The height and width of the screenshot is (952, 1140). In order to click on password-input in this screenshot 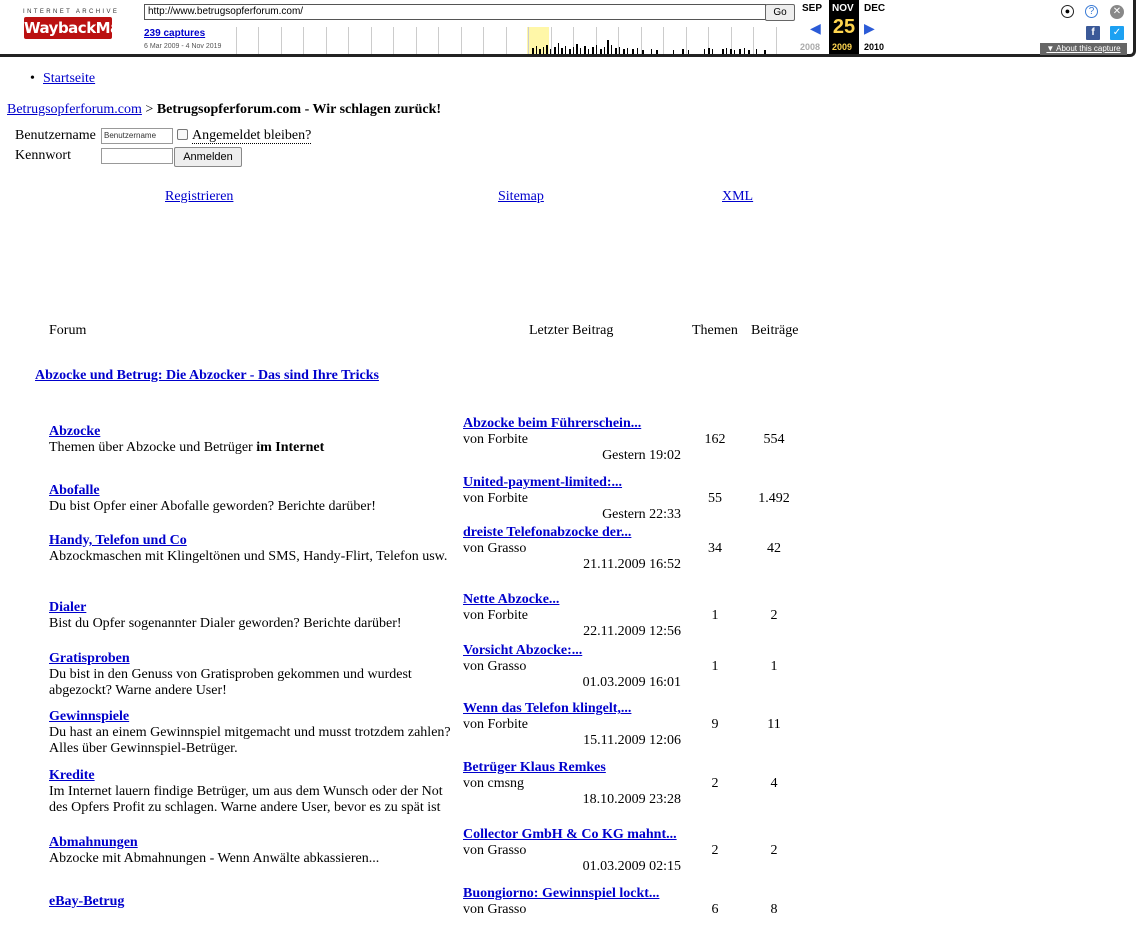, I will do `click(137, 156)`.